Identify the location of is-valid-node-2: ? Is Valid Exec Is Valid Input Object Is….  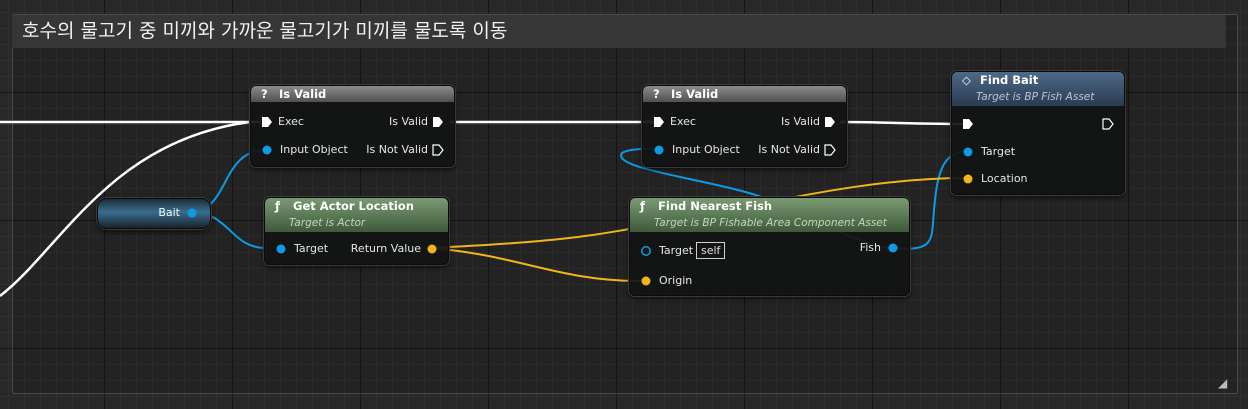
(744, 126).